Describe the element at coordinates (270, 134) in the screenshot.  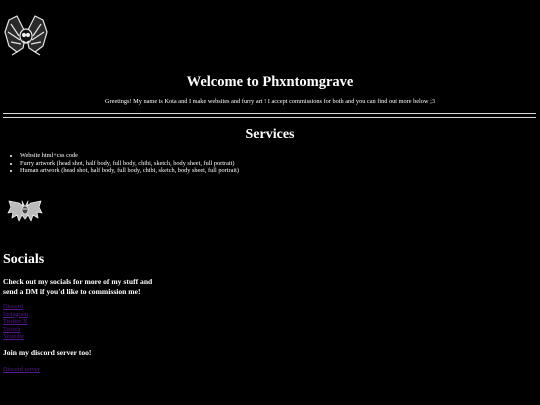
I see `services-heading: Services` at that location.